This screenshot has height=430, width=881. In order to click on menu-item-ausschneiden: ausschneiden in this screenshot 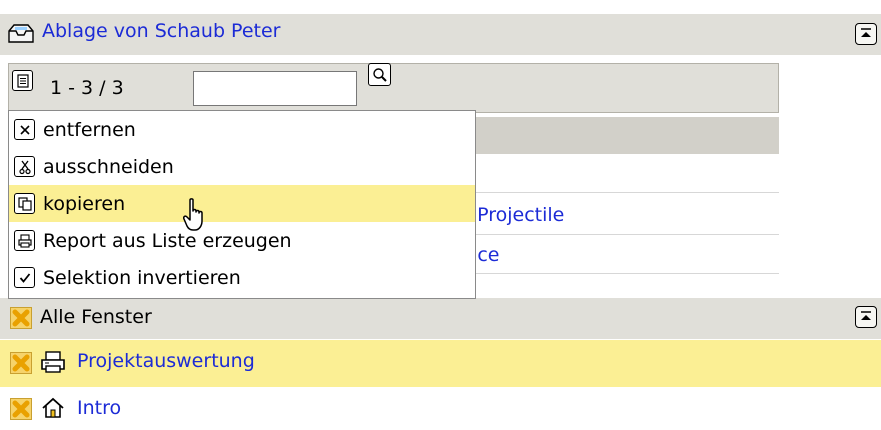, I will do `click(242, 166)`.